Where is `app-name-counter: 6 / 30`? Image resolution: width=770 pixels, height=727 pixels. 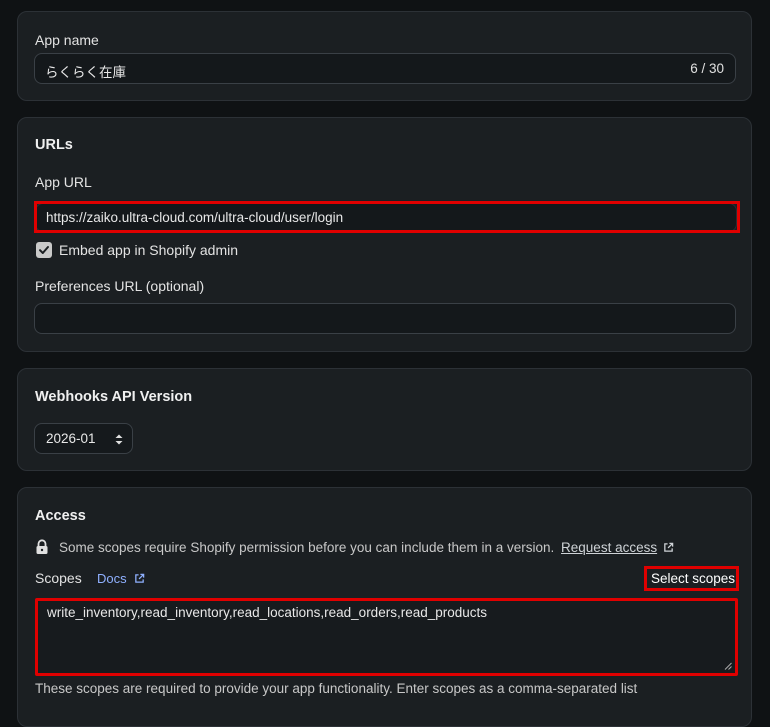
app-name-counter: 6 / 30 is located at coordinates (707, 68).